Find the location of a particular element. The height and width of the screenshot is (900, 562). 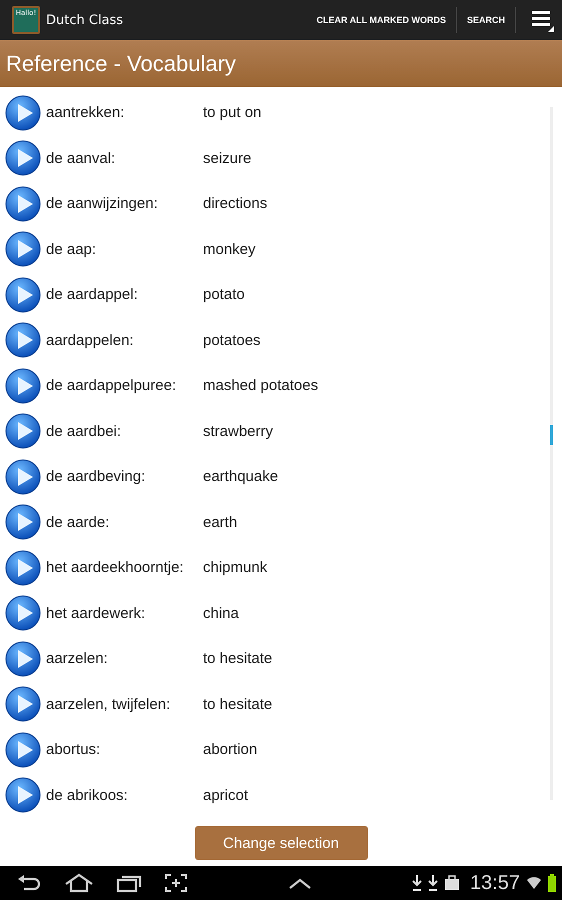

dutch-word: abortus: is located at coordinates (73, 749).